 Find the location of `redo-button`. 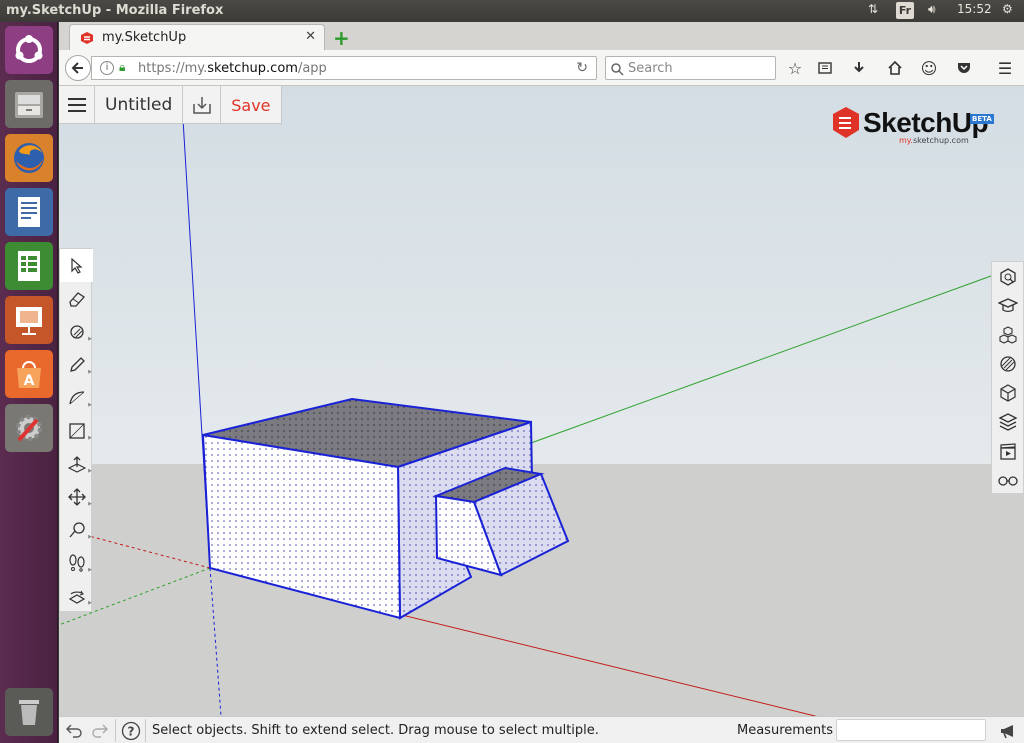

redo-button is located at coordinates (100, 731).